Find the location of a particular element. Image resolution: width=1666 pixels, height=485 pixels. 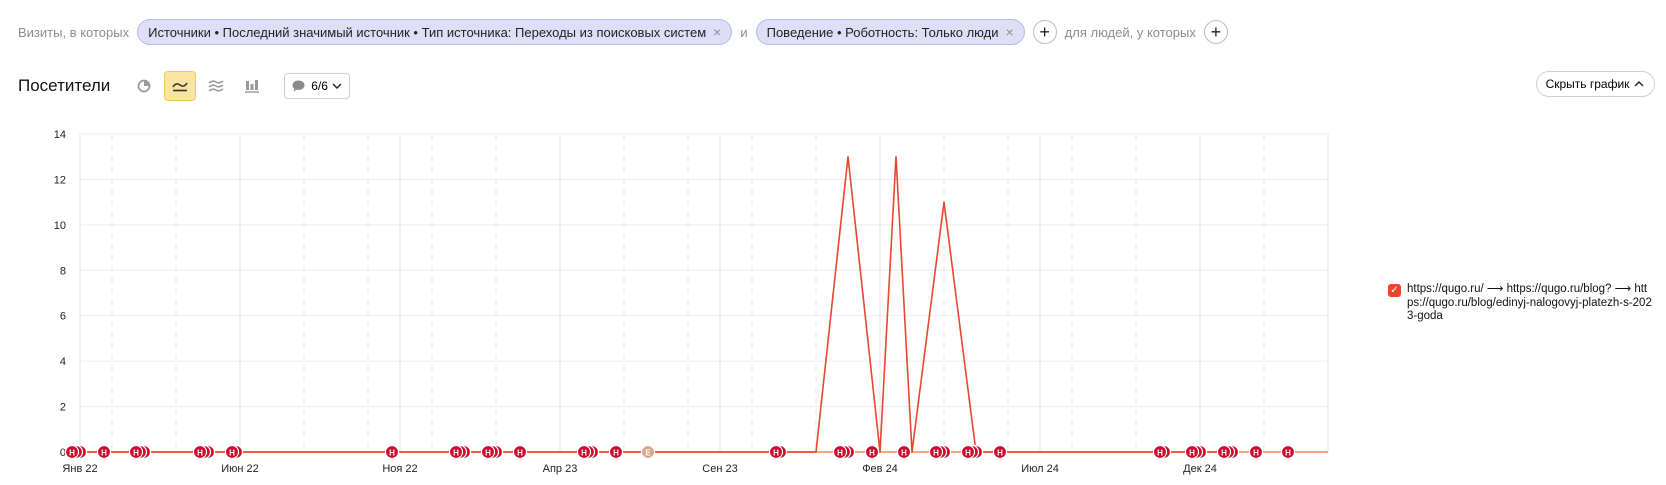

filter-conjunction: и is located at coordinates (744, 32).